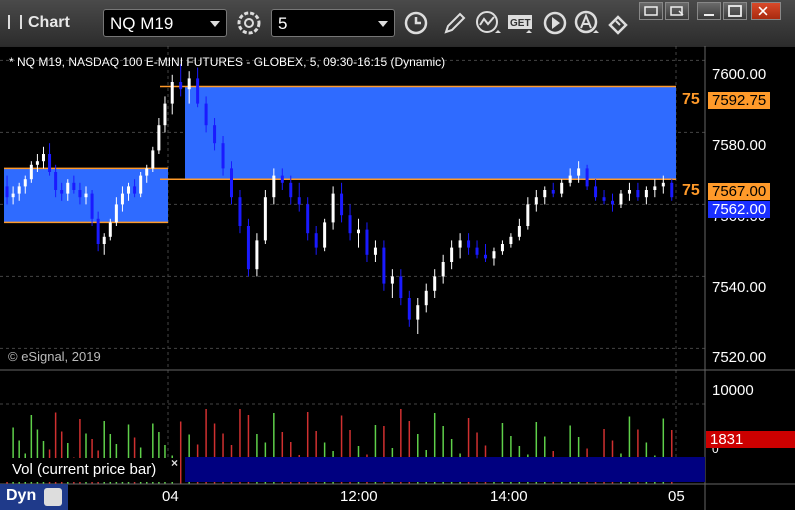  I want to click on volume-tick: 10000, so click(733, 390).